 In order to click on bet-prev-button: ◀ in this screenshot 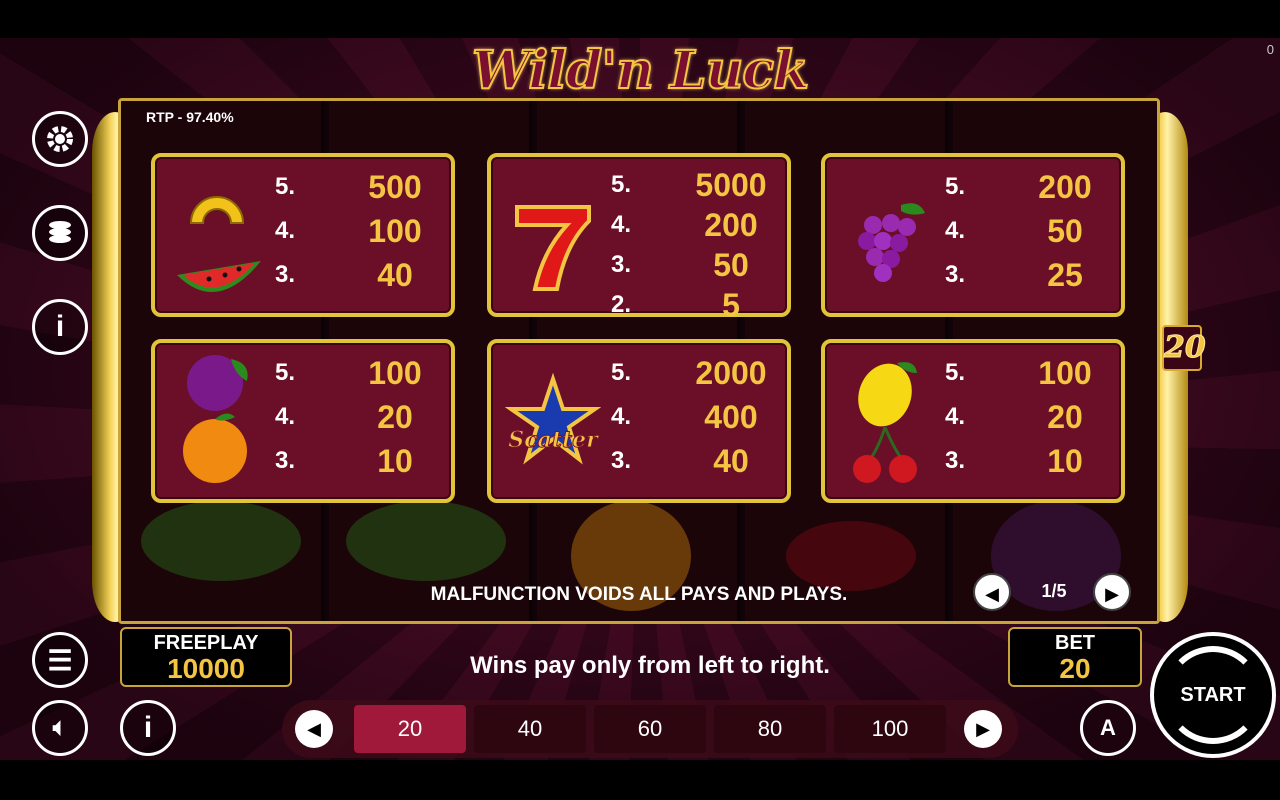, I will do `click(314, 729)`.